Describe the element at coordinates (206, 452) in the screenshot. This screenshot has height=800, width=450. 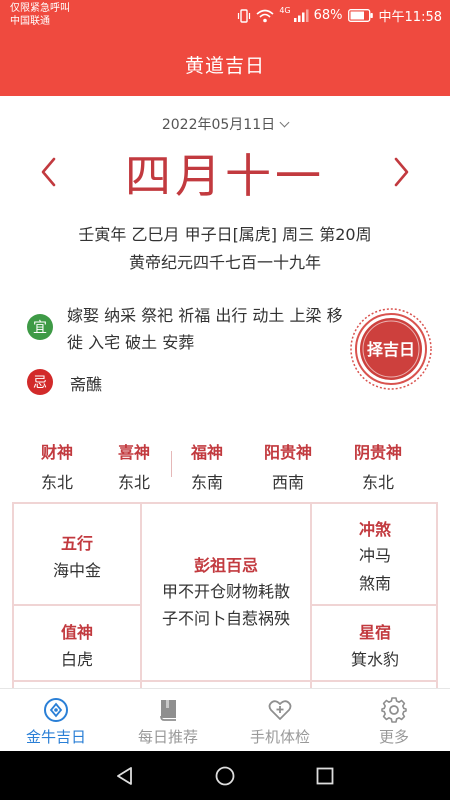
I see `god-name: 福神` at that location.